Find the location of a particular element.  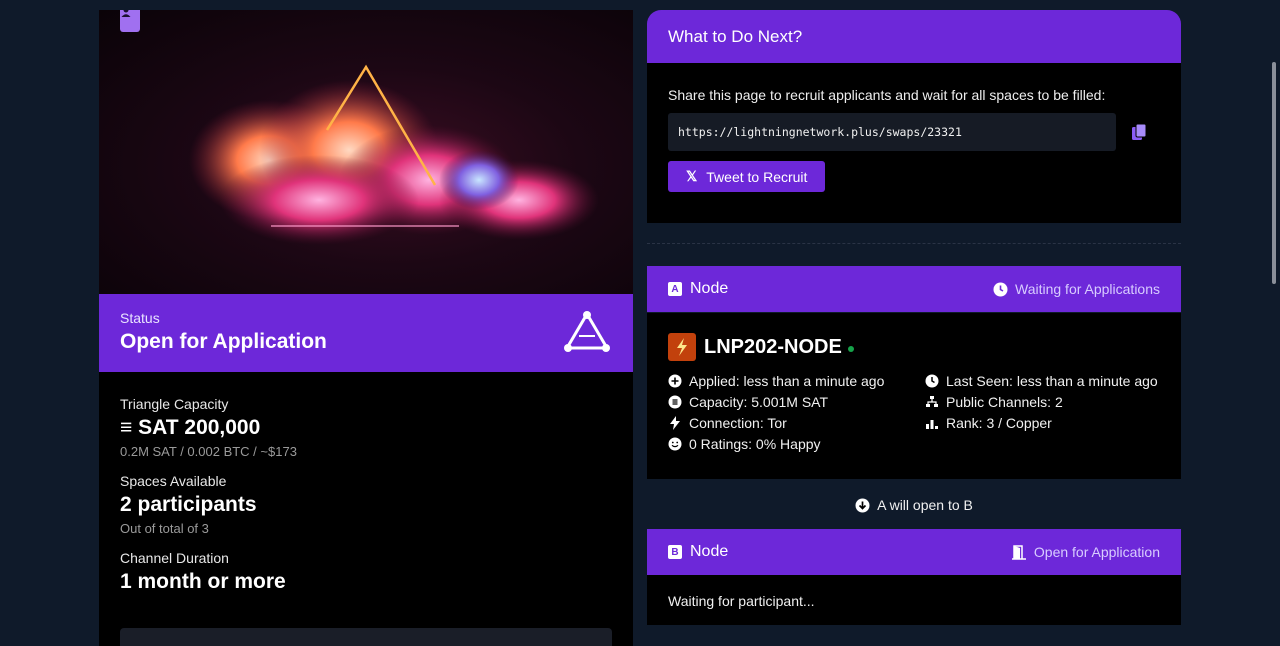

page-scrollbar is located at coordinates (1274, 173).